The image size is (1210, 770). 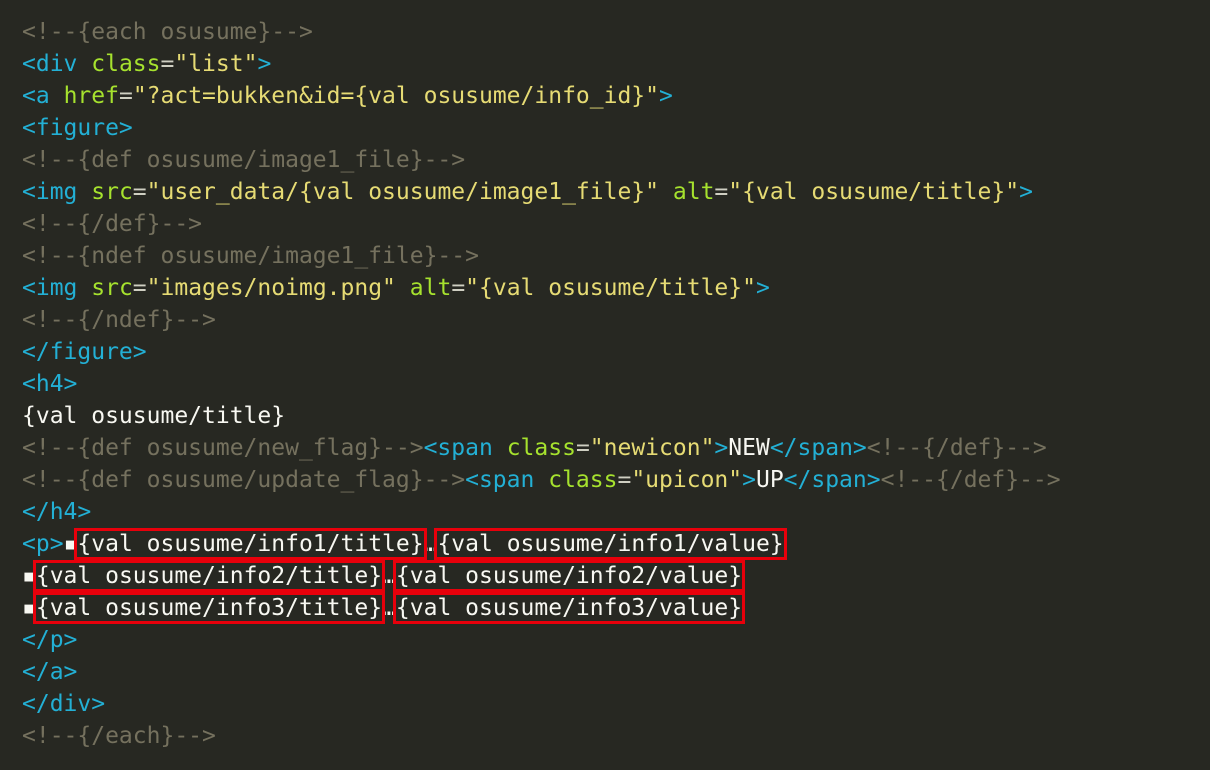 I want to click on attribute-value: "upicon", so click(x=687, y=480).